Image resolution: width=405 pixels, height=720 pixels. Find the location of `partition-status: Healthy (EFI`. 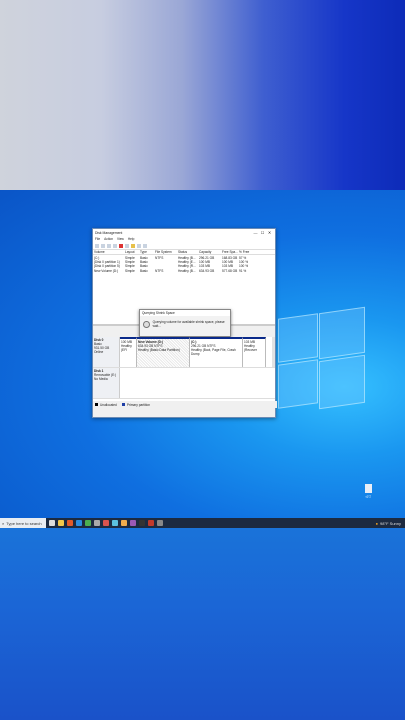

partition-status: Healthy (EFI is located at coordinates (126, 348).